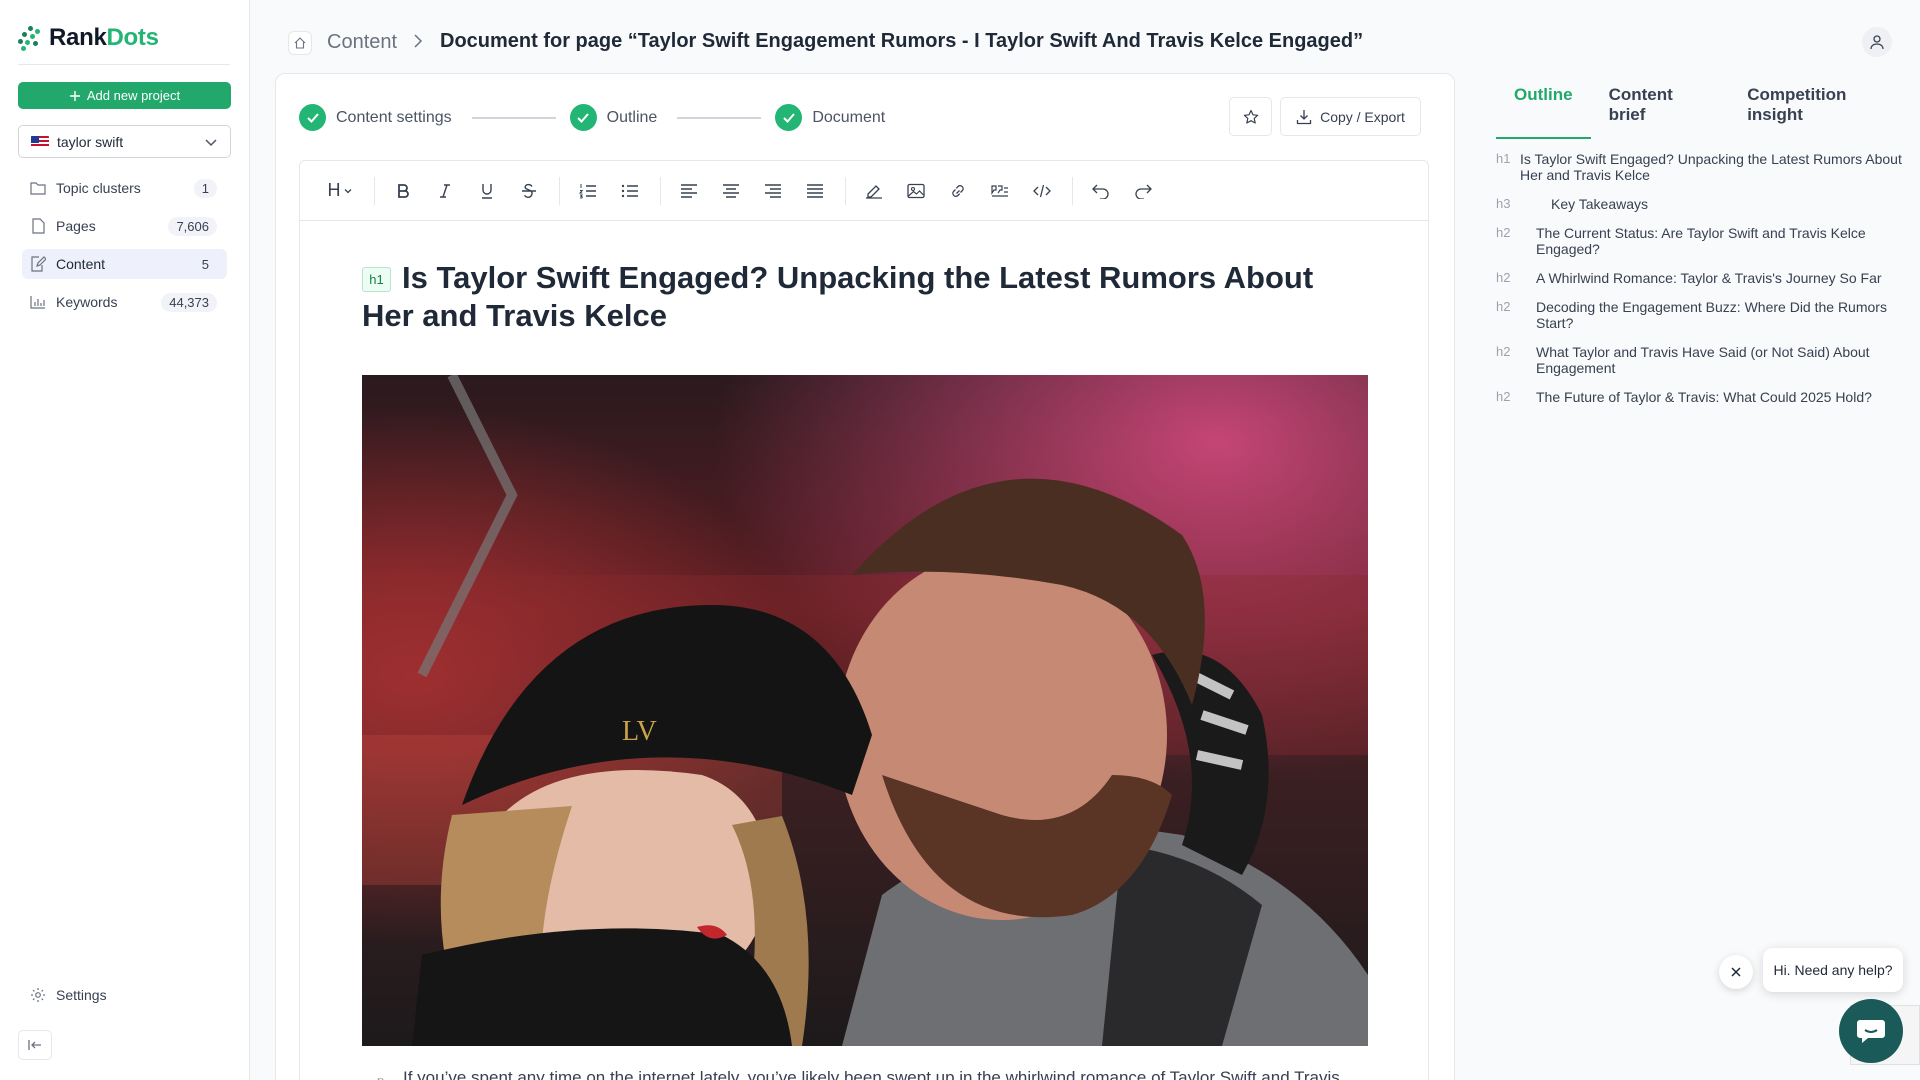  I want to click on count-badge: 5, so click(205, 264).